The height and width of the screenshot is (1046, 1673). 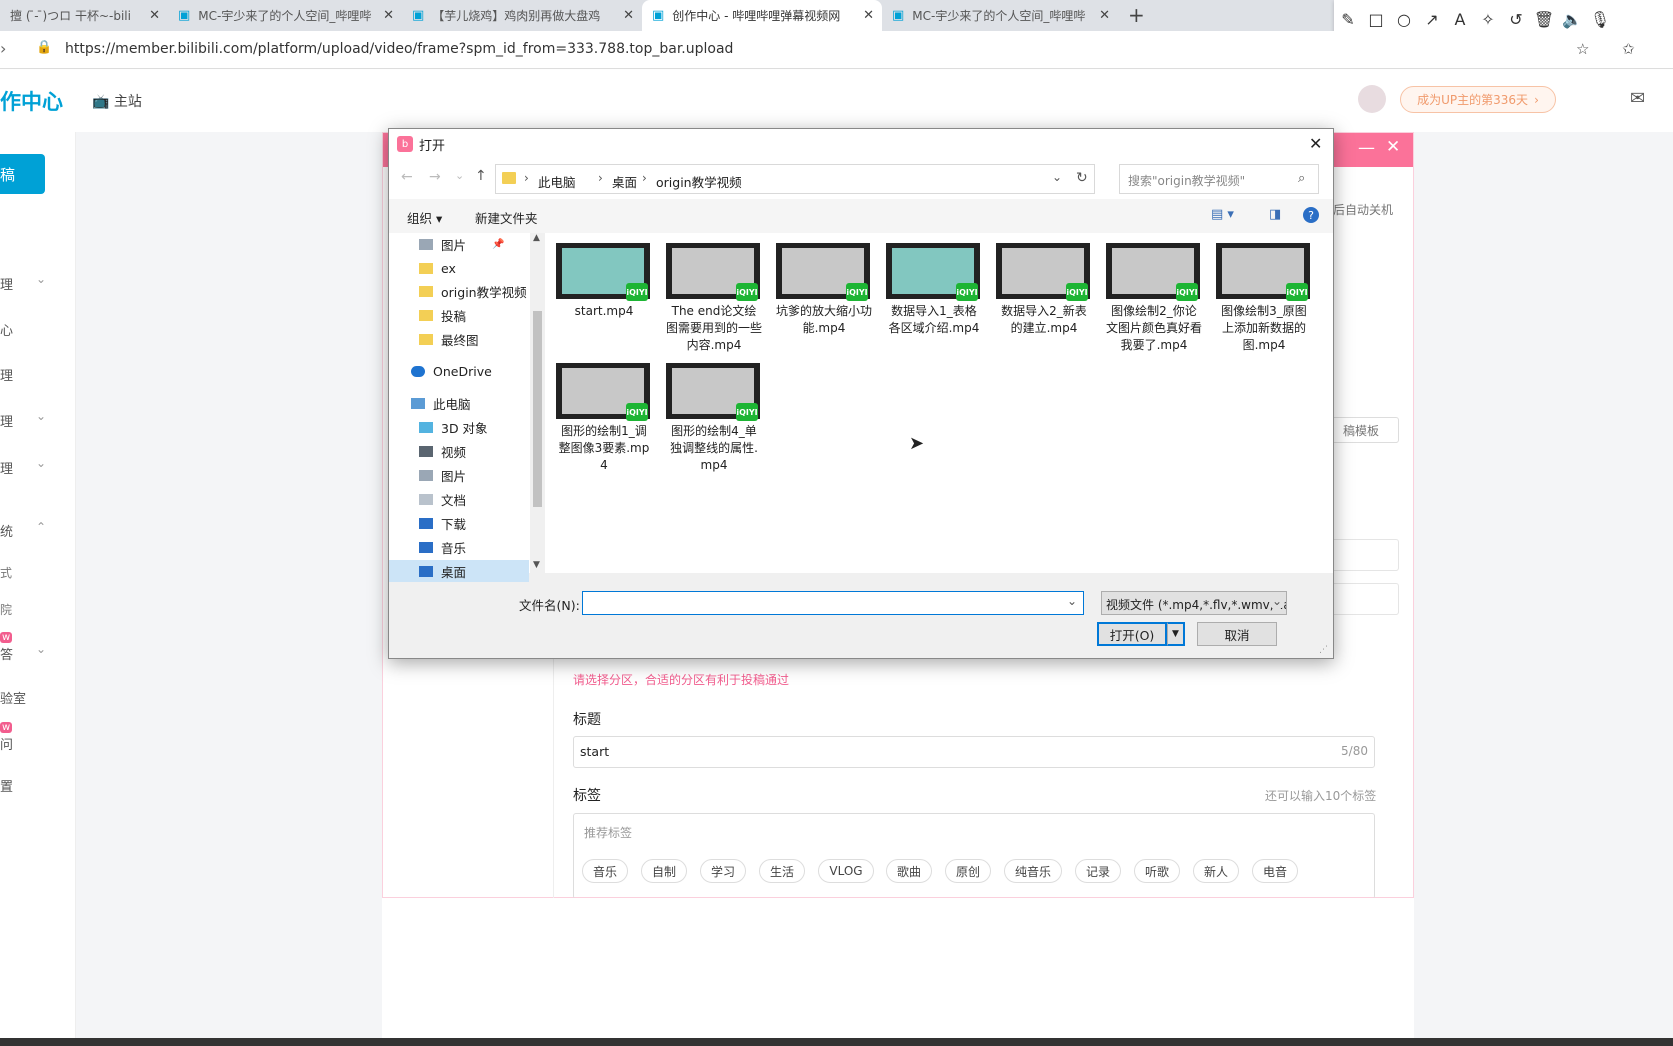 I want to click on file-item: iQIYI 数据导入1_表格各区域介绍.mp4, so click(x=934, y=290).